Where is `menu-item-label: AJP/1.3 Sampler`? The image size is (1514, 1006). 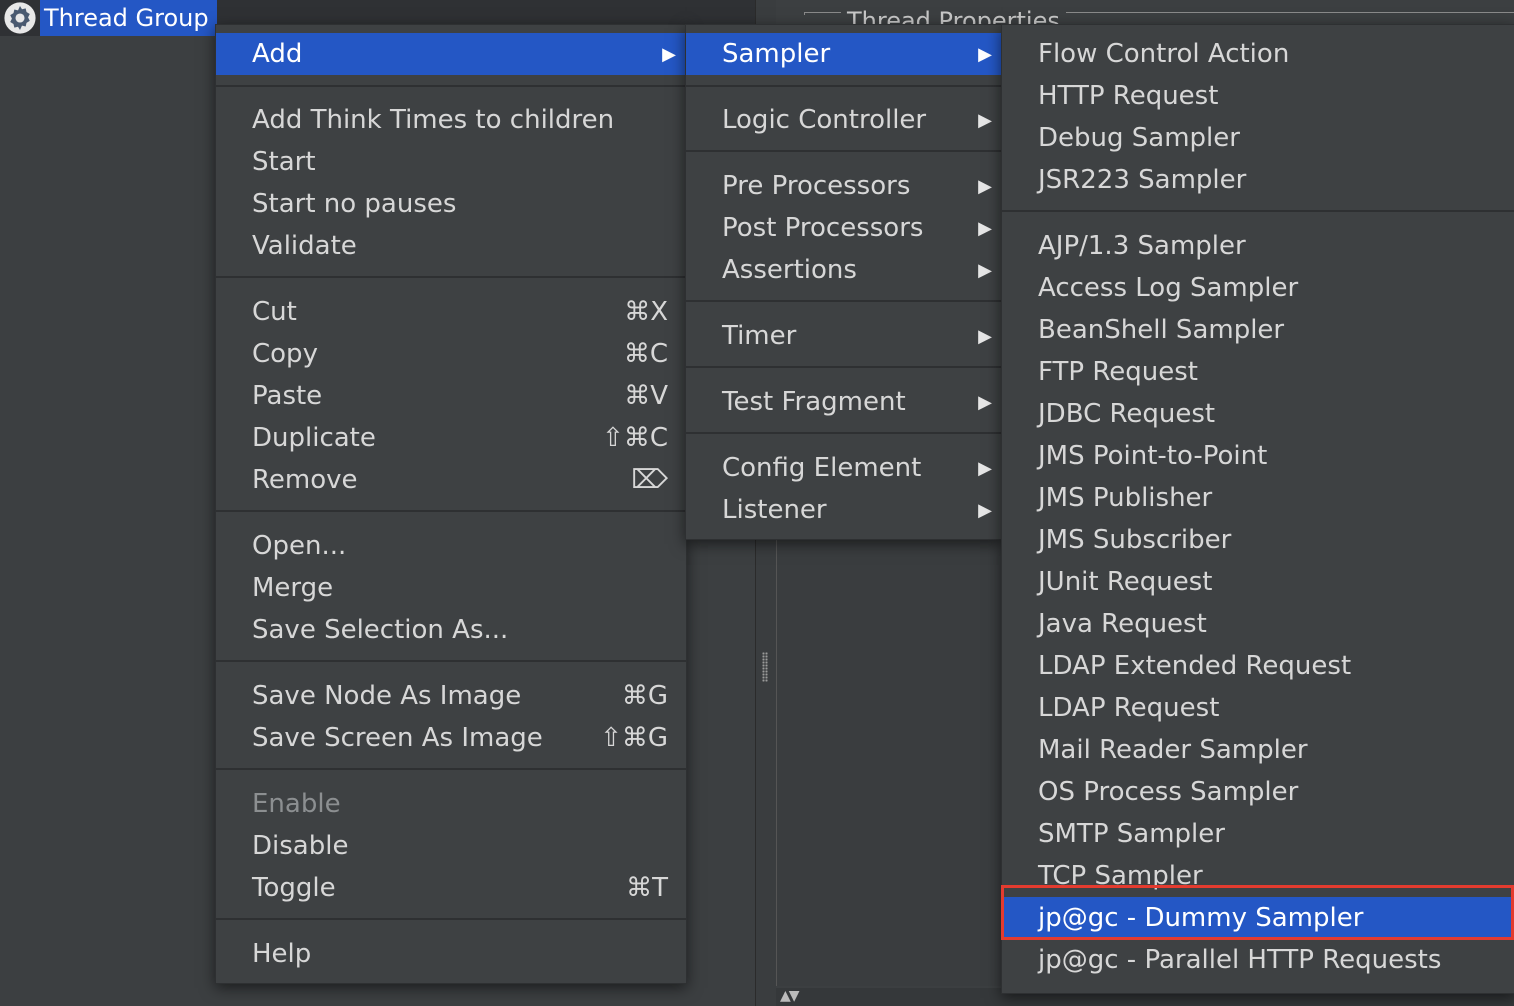 menu-item-label: AJP/1.3 Sampler is located at coordinates (1142, 246).